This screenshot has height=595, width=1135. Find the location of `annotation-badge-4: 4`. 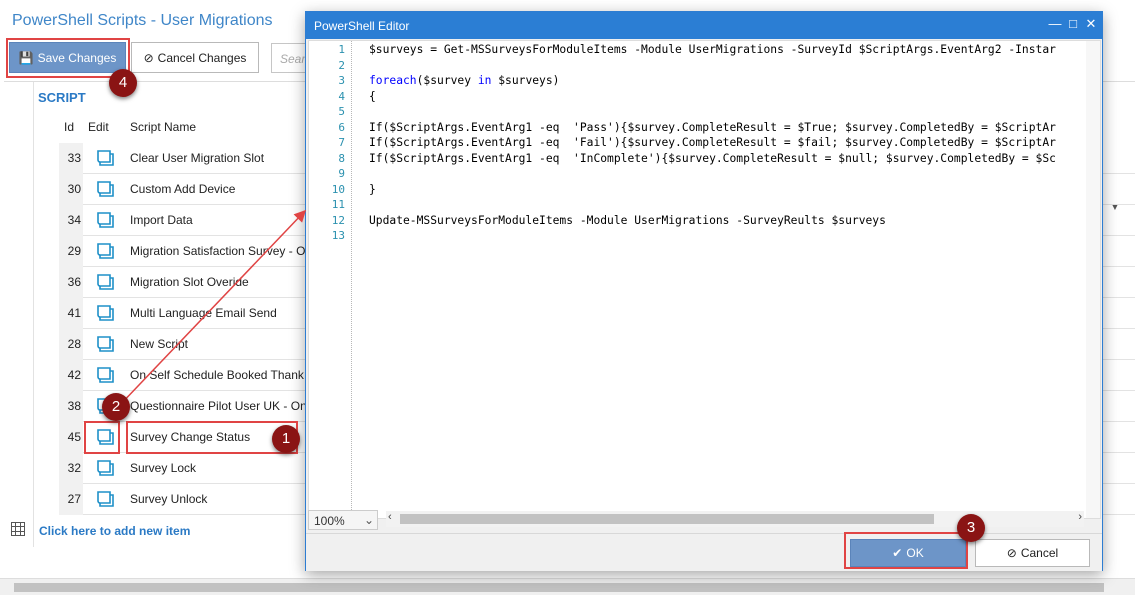

annotation-badge-4: 4 is located at coordinates (123, 83).